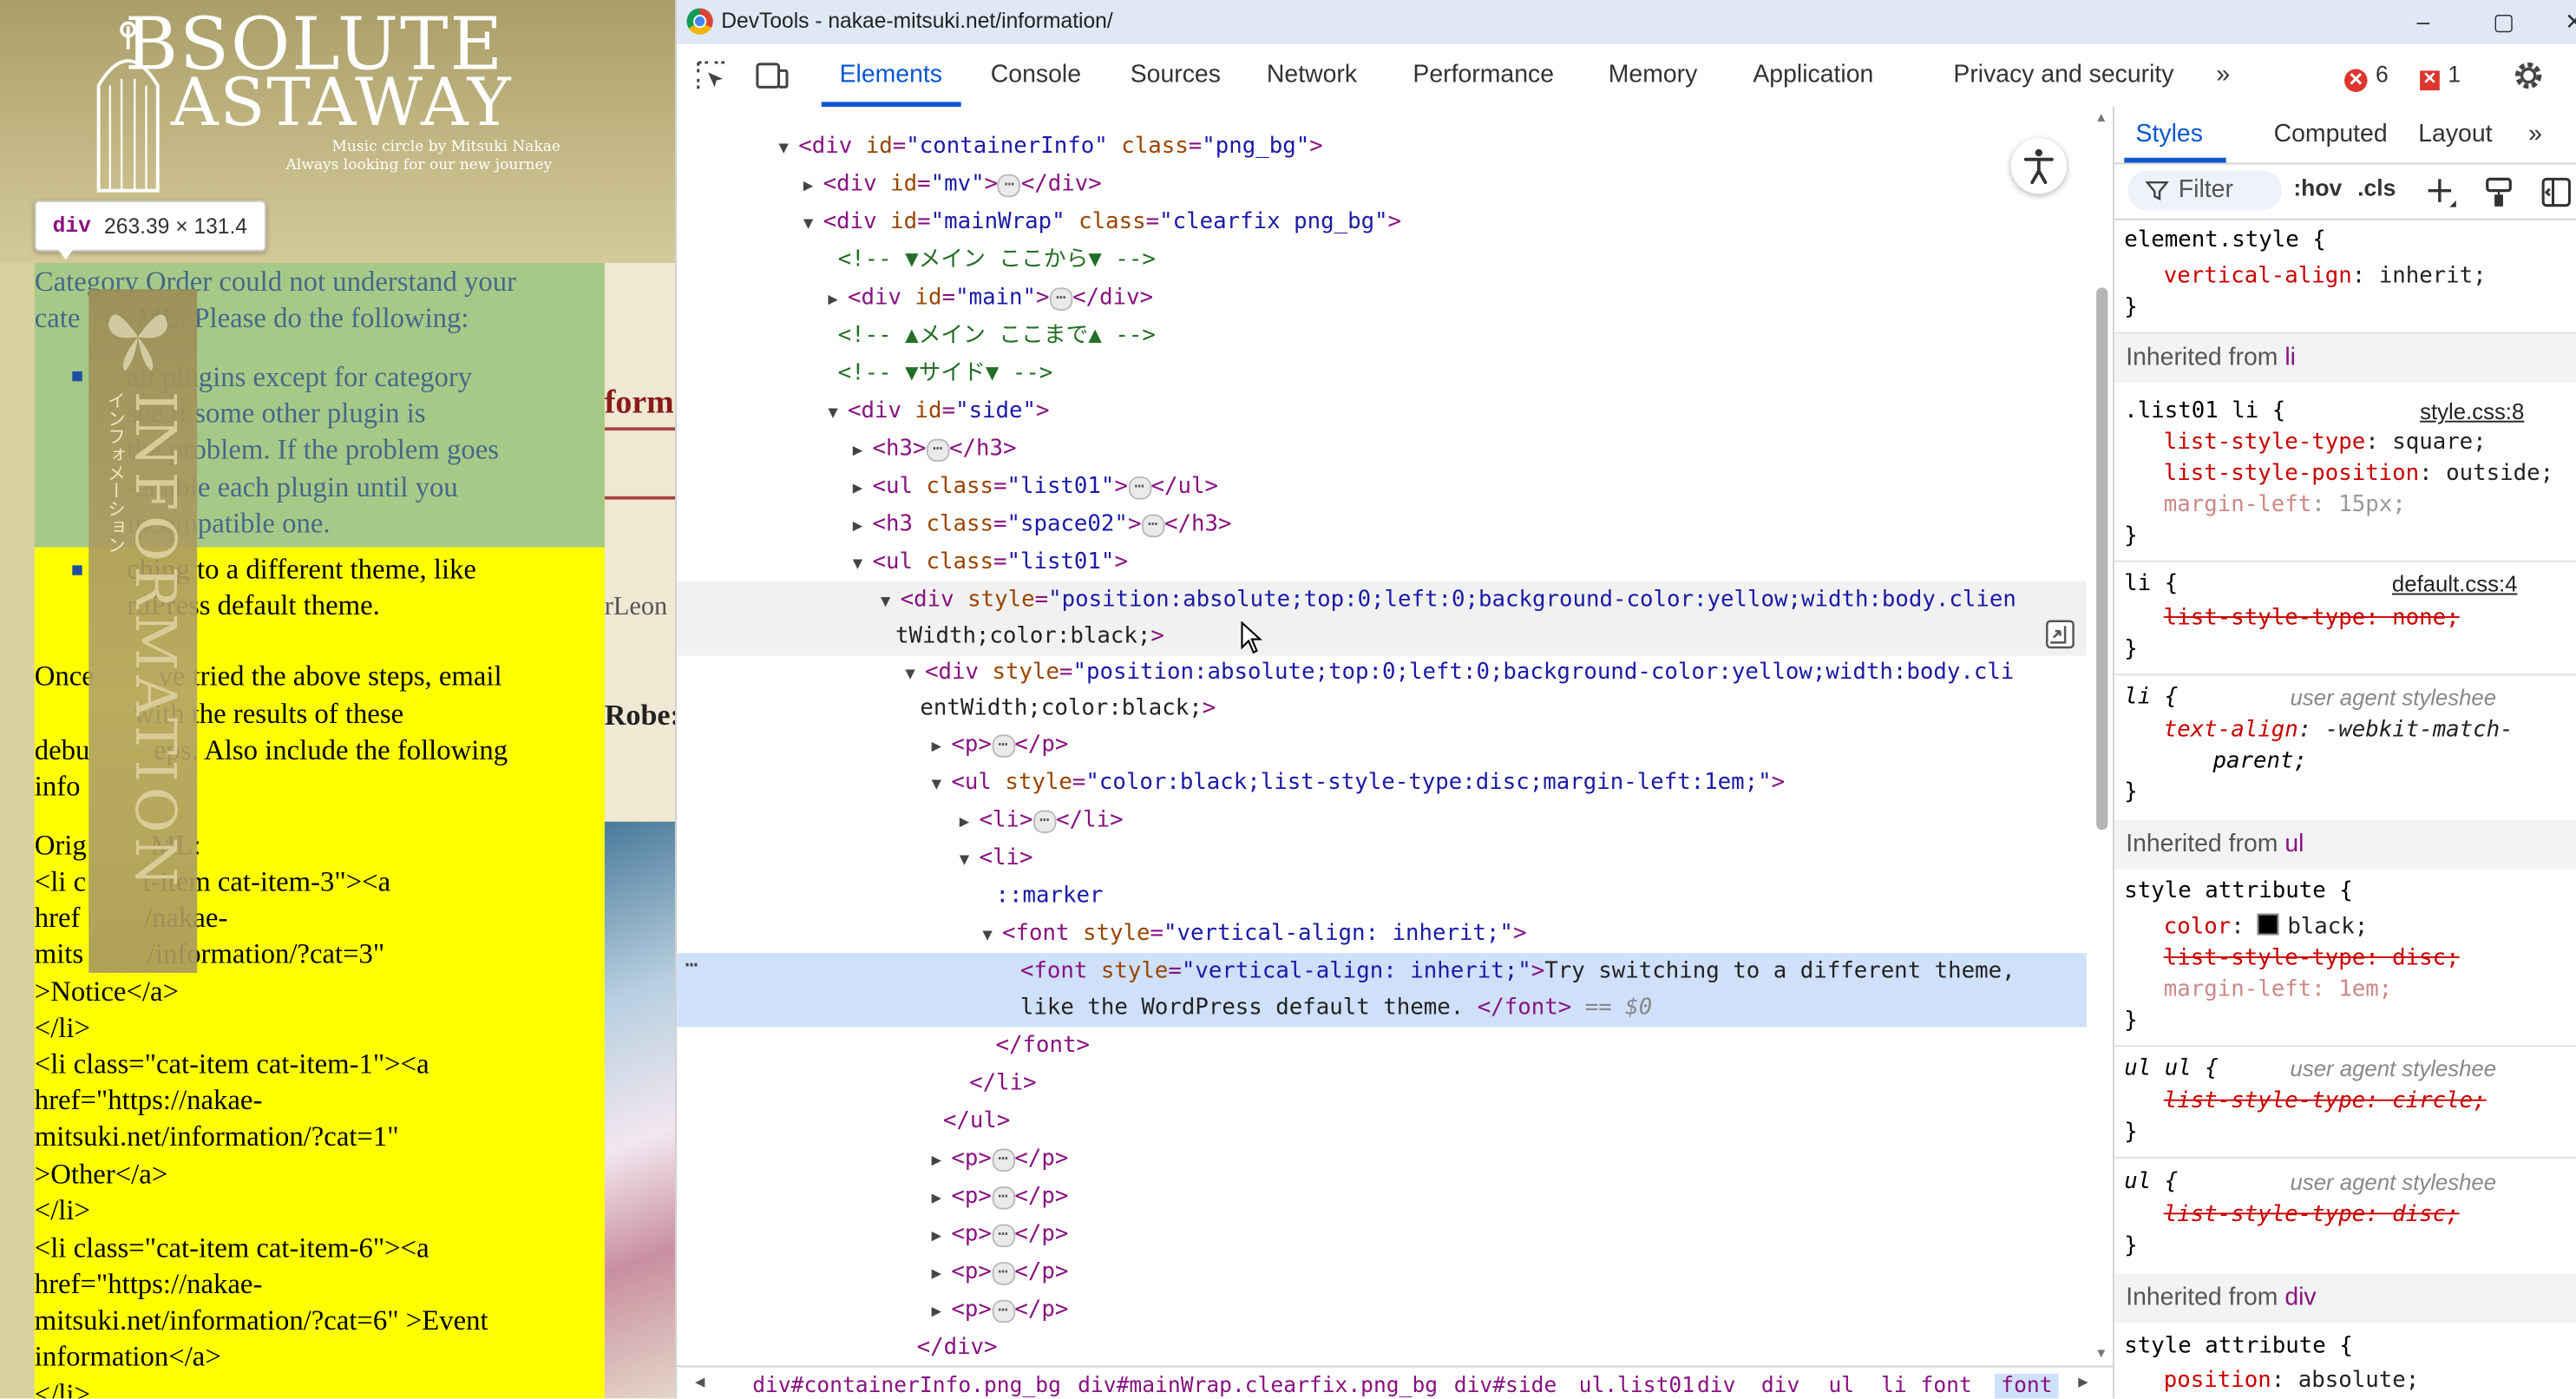 The width and height of the screenshot is (2576, 1399). Describe the element at coordinates (1382, 525) in the screenshot. I see `dom-node-row: ▶ <h3 class="space02"> ⋯ </h3>` at that location.